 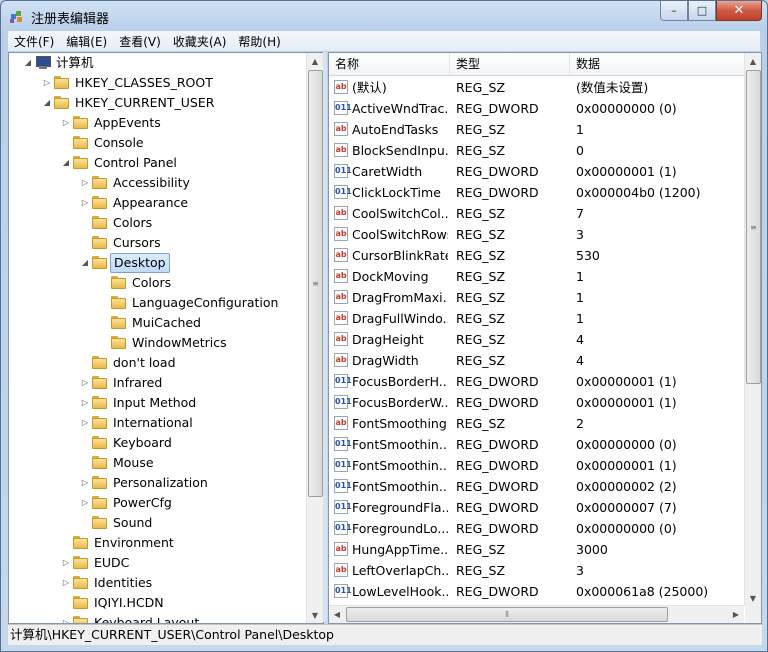 I want to click on tree-node-label: Sound, so click(x=132, y=523).